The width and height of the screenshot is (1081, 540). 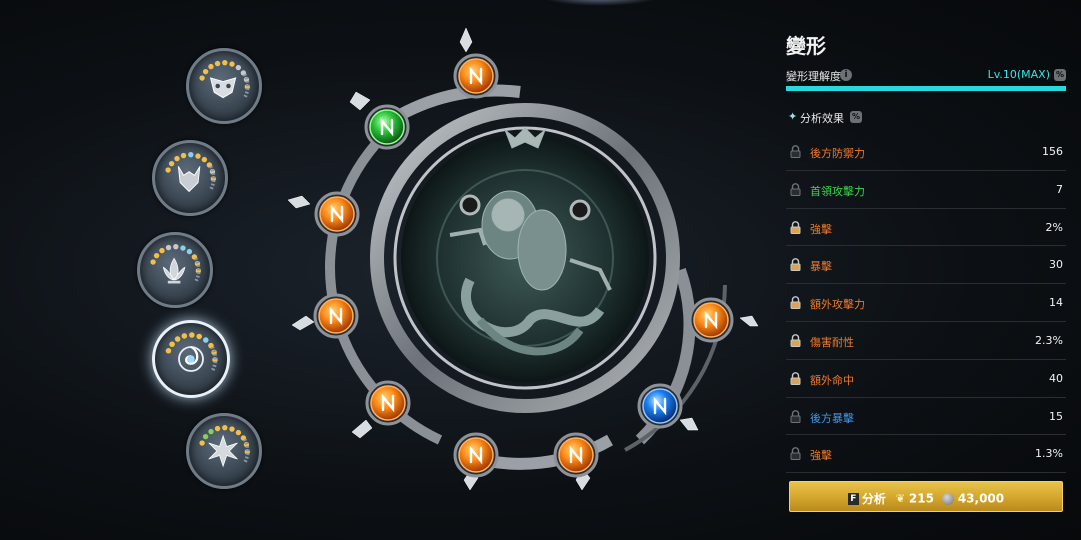 I want to click on stat-name: 後方暴擊, so click(x=832, y=418).